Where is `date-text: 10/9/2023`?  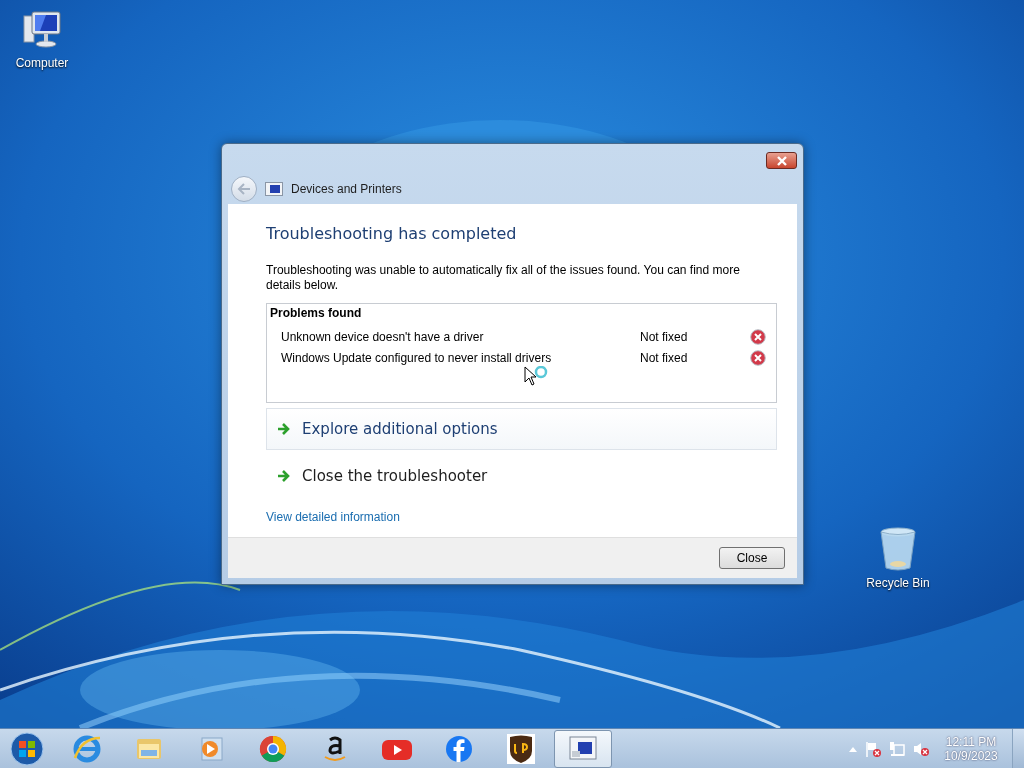 date-text: 10/9/2023 is located at coordinates (971, 756).